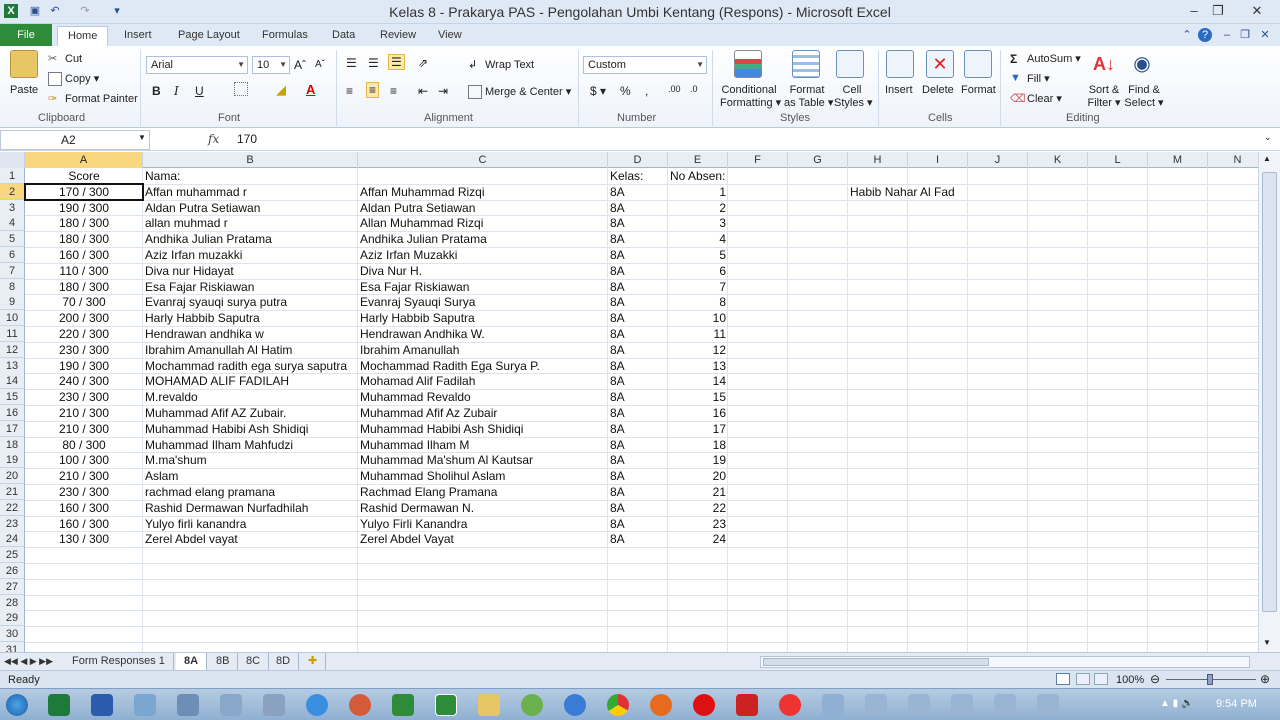  Describe the element at coordinates (750, 96) in the screenshot. I see `conditional-formatting-button: Conditional Formatting ▾` at that location.